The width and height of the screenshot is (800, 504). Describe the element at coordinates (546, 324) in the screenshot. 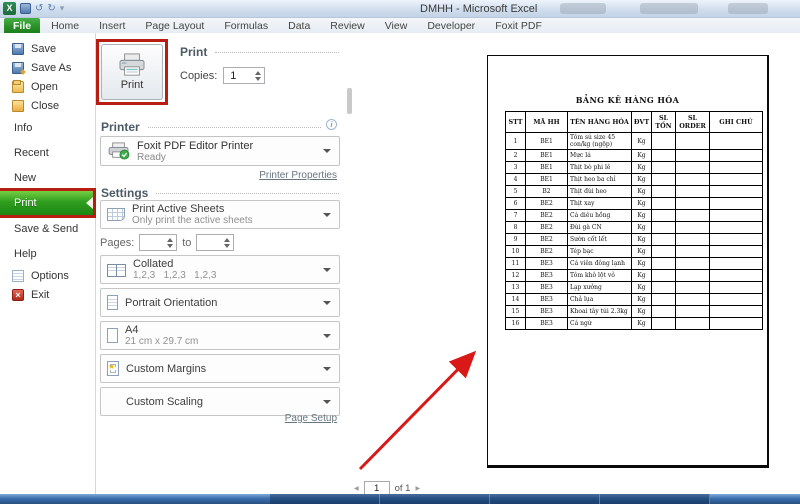

I see `cell-ma-hh: BE3` at that location.